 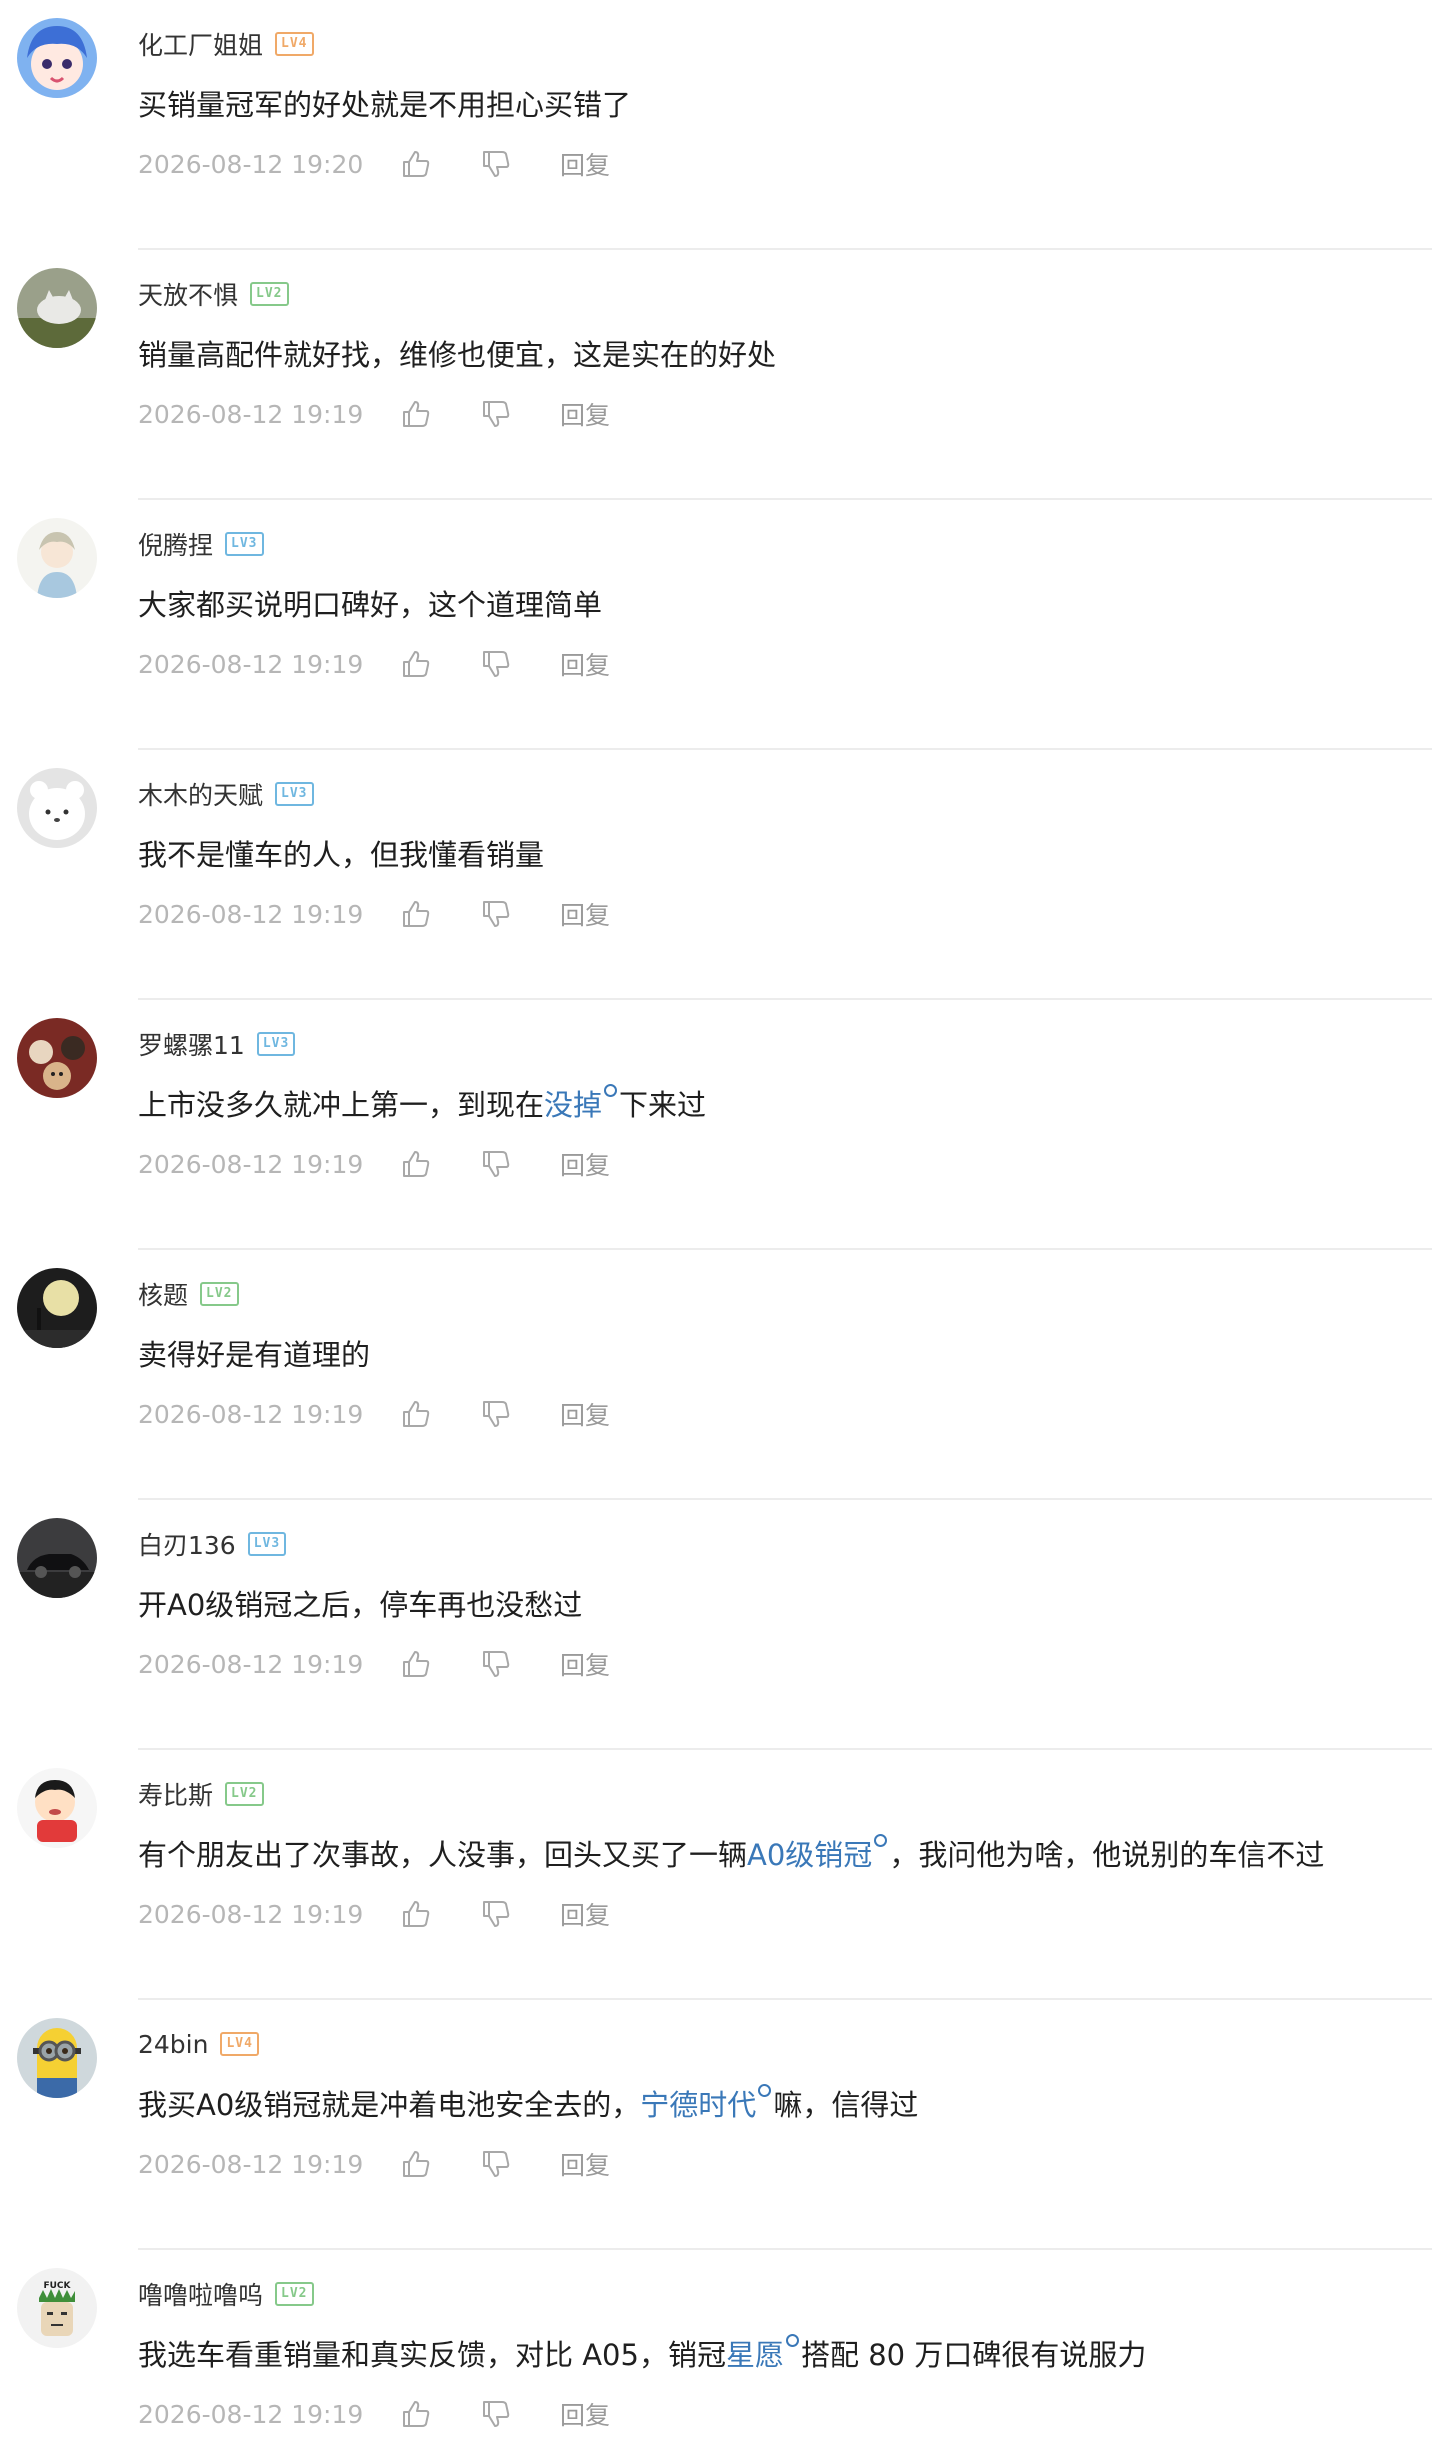 I want to click on user-row: 寿比斯 LV2, so click(x=201, y=1794).